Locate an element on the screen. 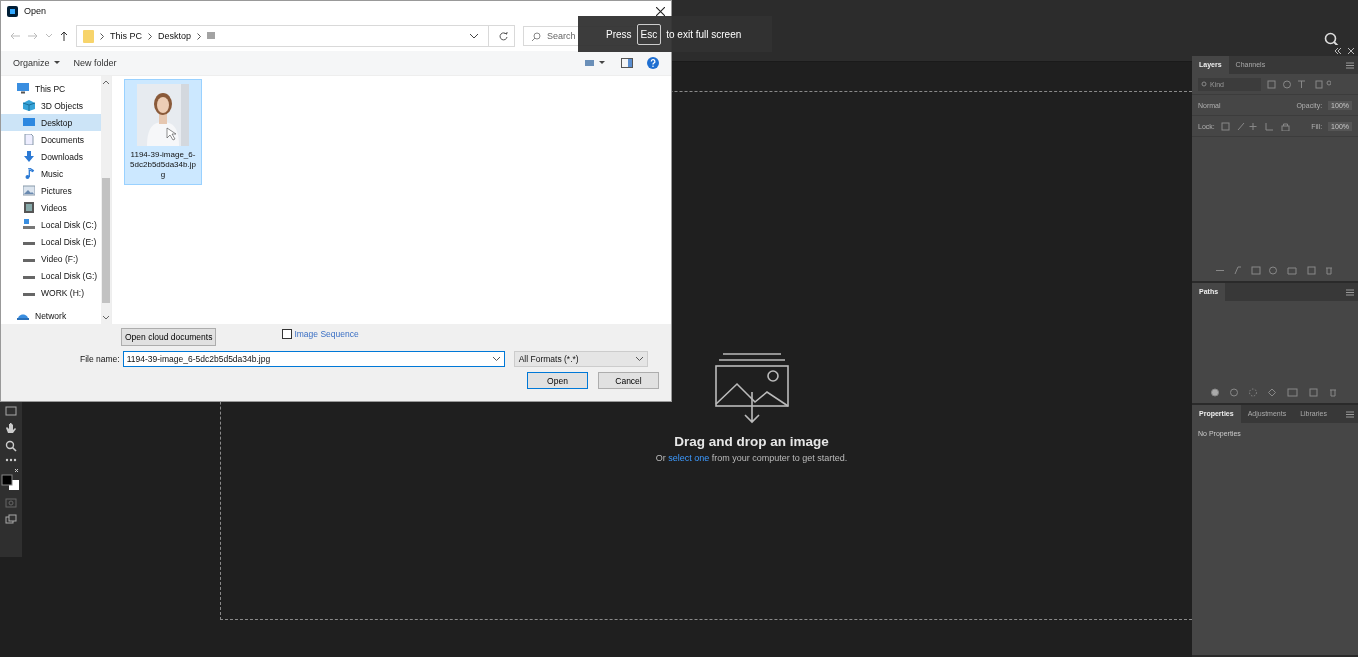 Image resolution: width=1358 pixels, height=657 pixels. down-arrow-icon is located at coordinates (29, 156).